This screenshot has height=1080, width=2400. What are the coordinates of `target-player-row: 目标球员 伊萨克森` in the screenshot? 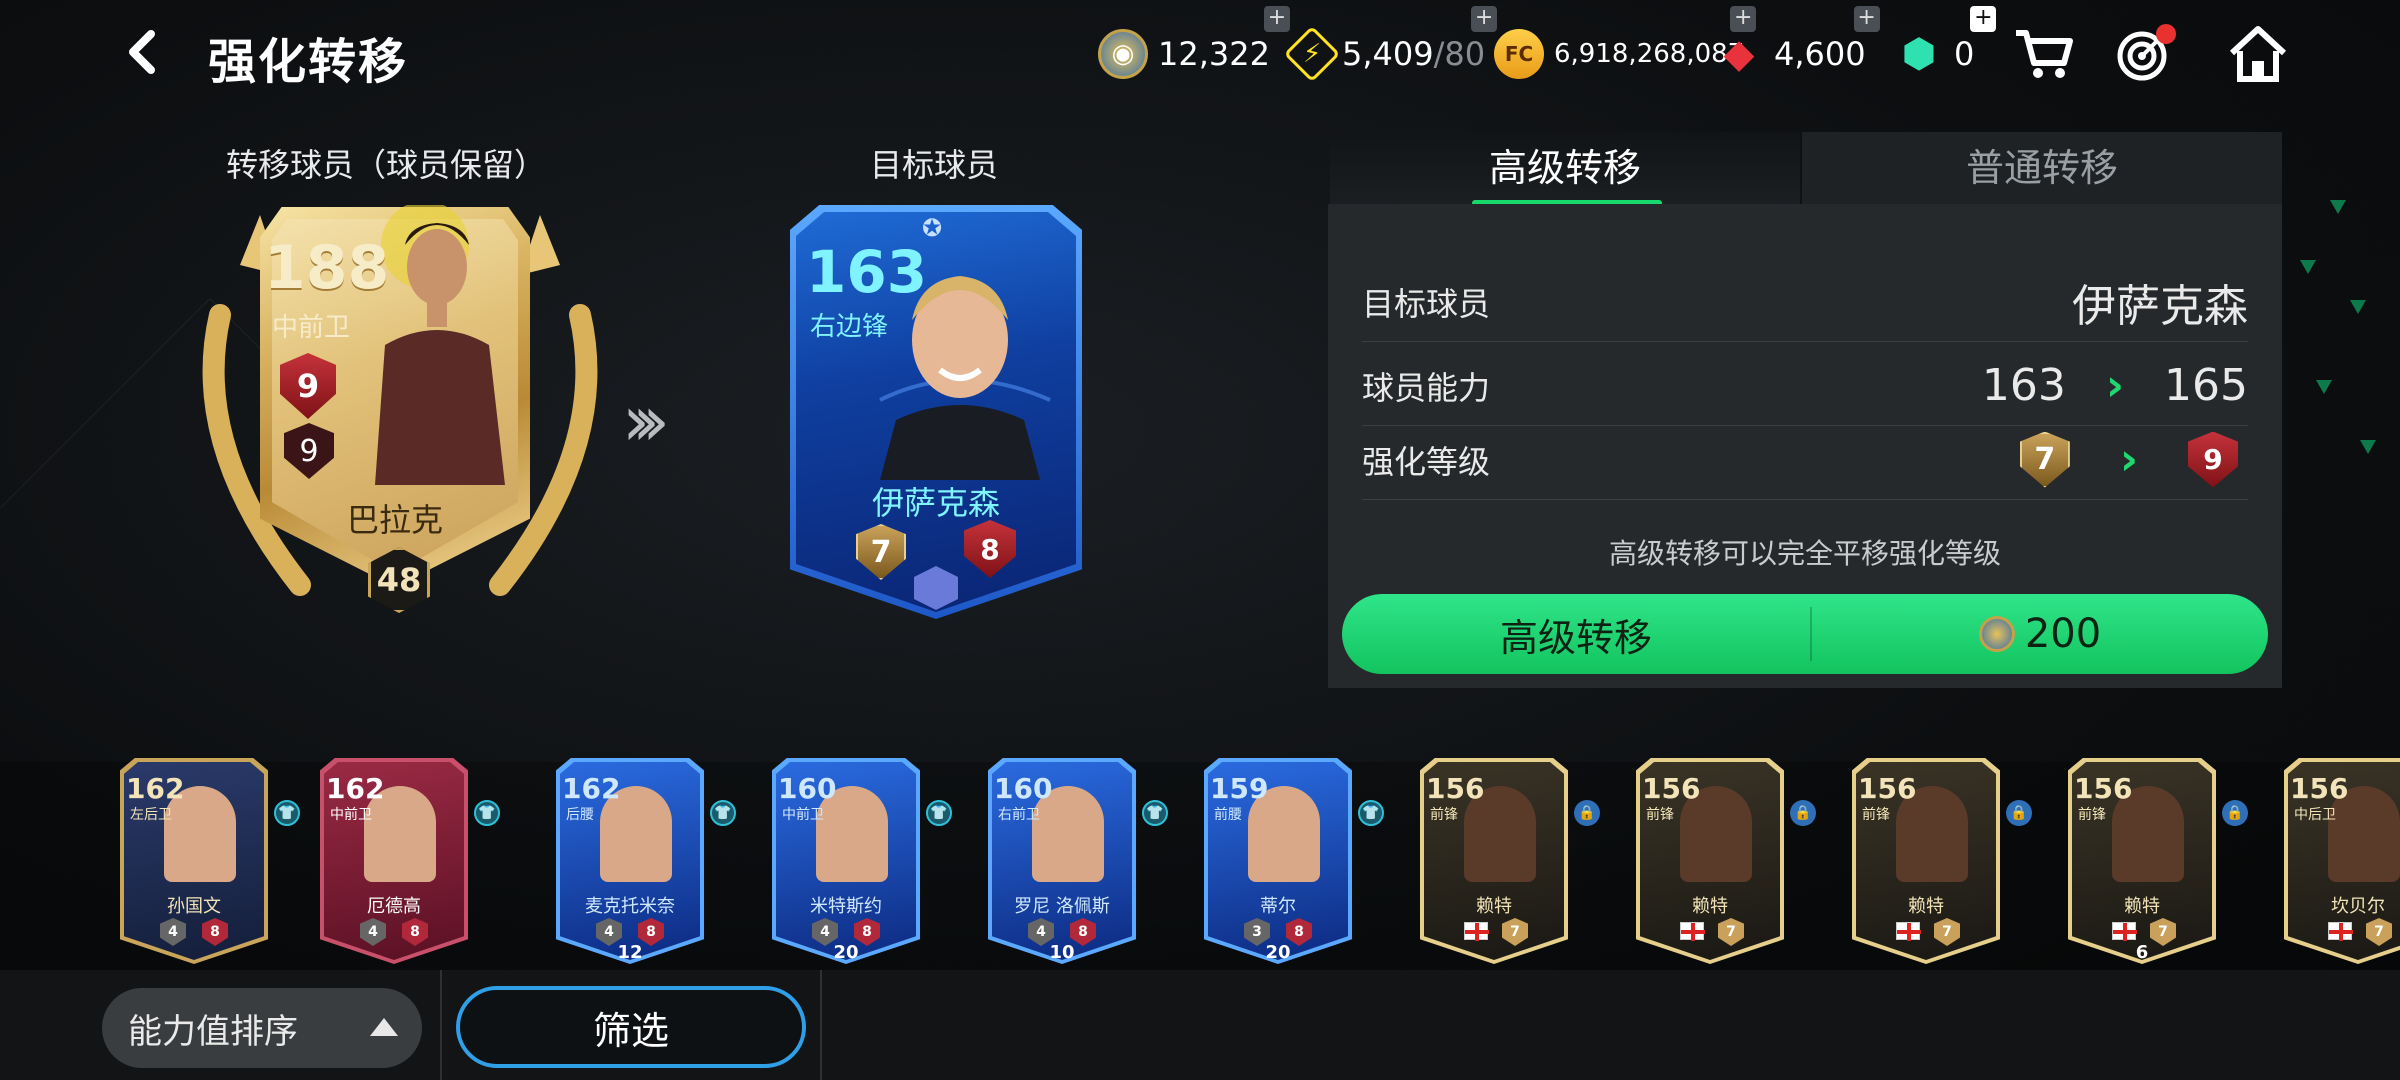 It's located at (1805, 302).